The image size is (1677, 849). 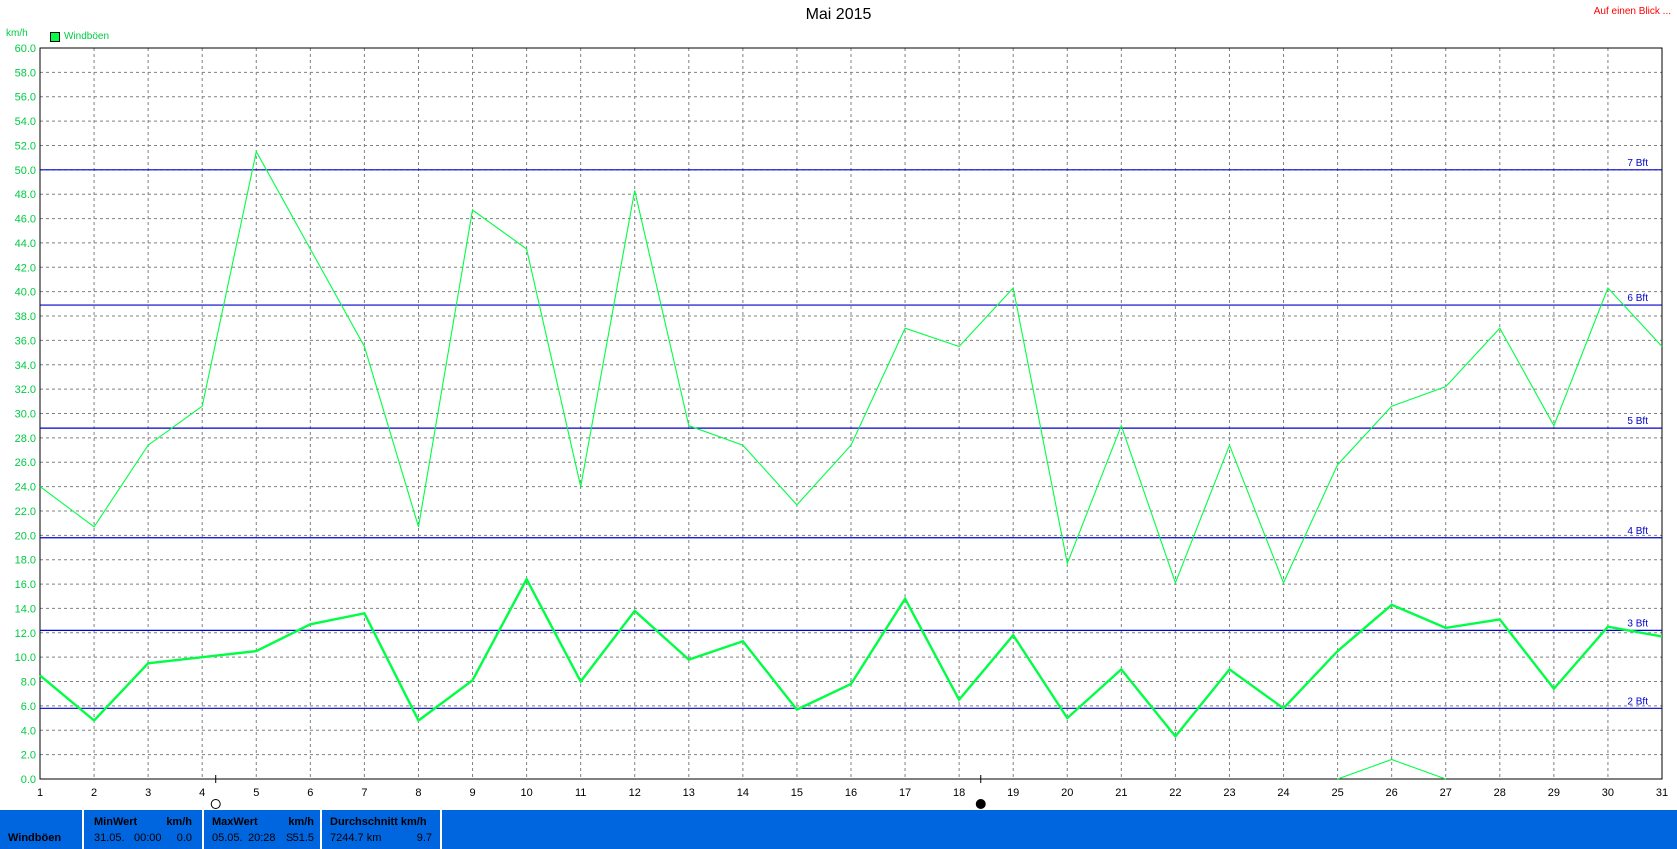 I want to click on avg-header: Durchschnitt km/h, so click(x=378, y=822).